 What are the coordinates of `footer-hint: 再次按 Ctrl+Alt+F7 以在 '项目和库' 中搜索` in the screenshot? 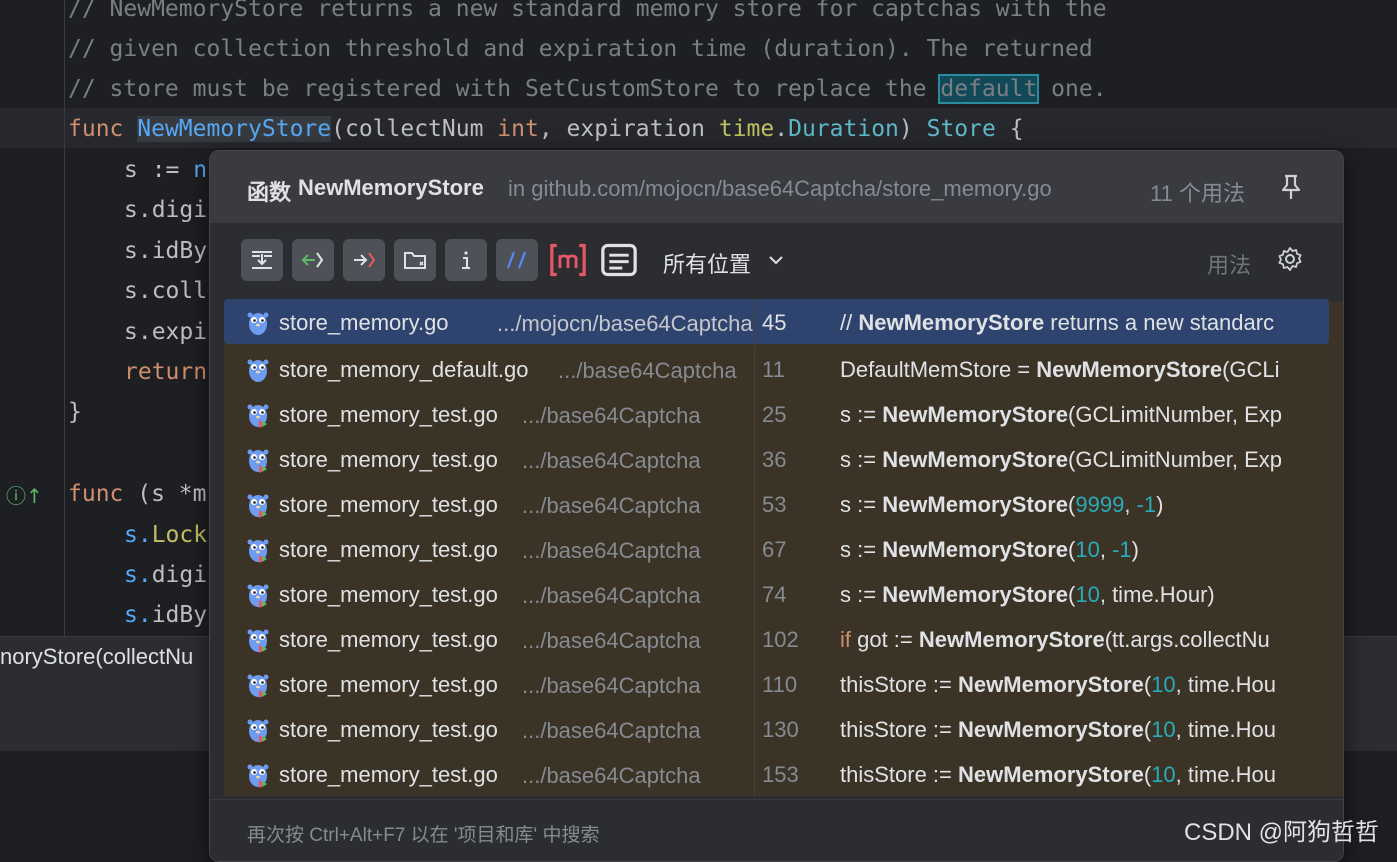 It's located at (423, 835).